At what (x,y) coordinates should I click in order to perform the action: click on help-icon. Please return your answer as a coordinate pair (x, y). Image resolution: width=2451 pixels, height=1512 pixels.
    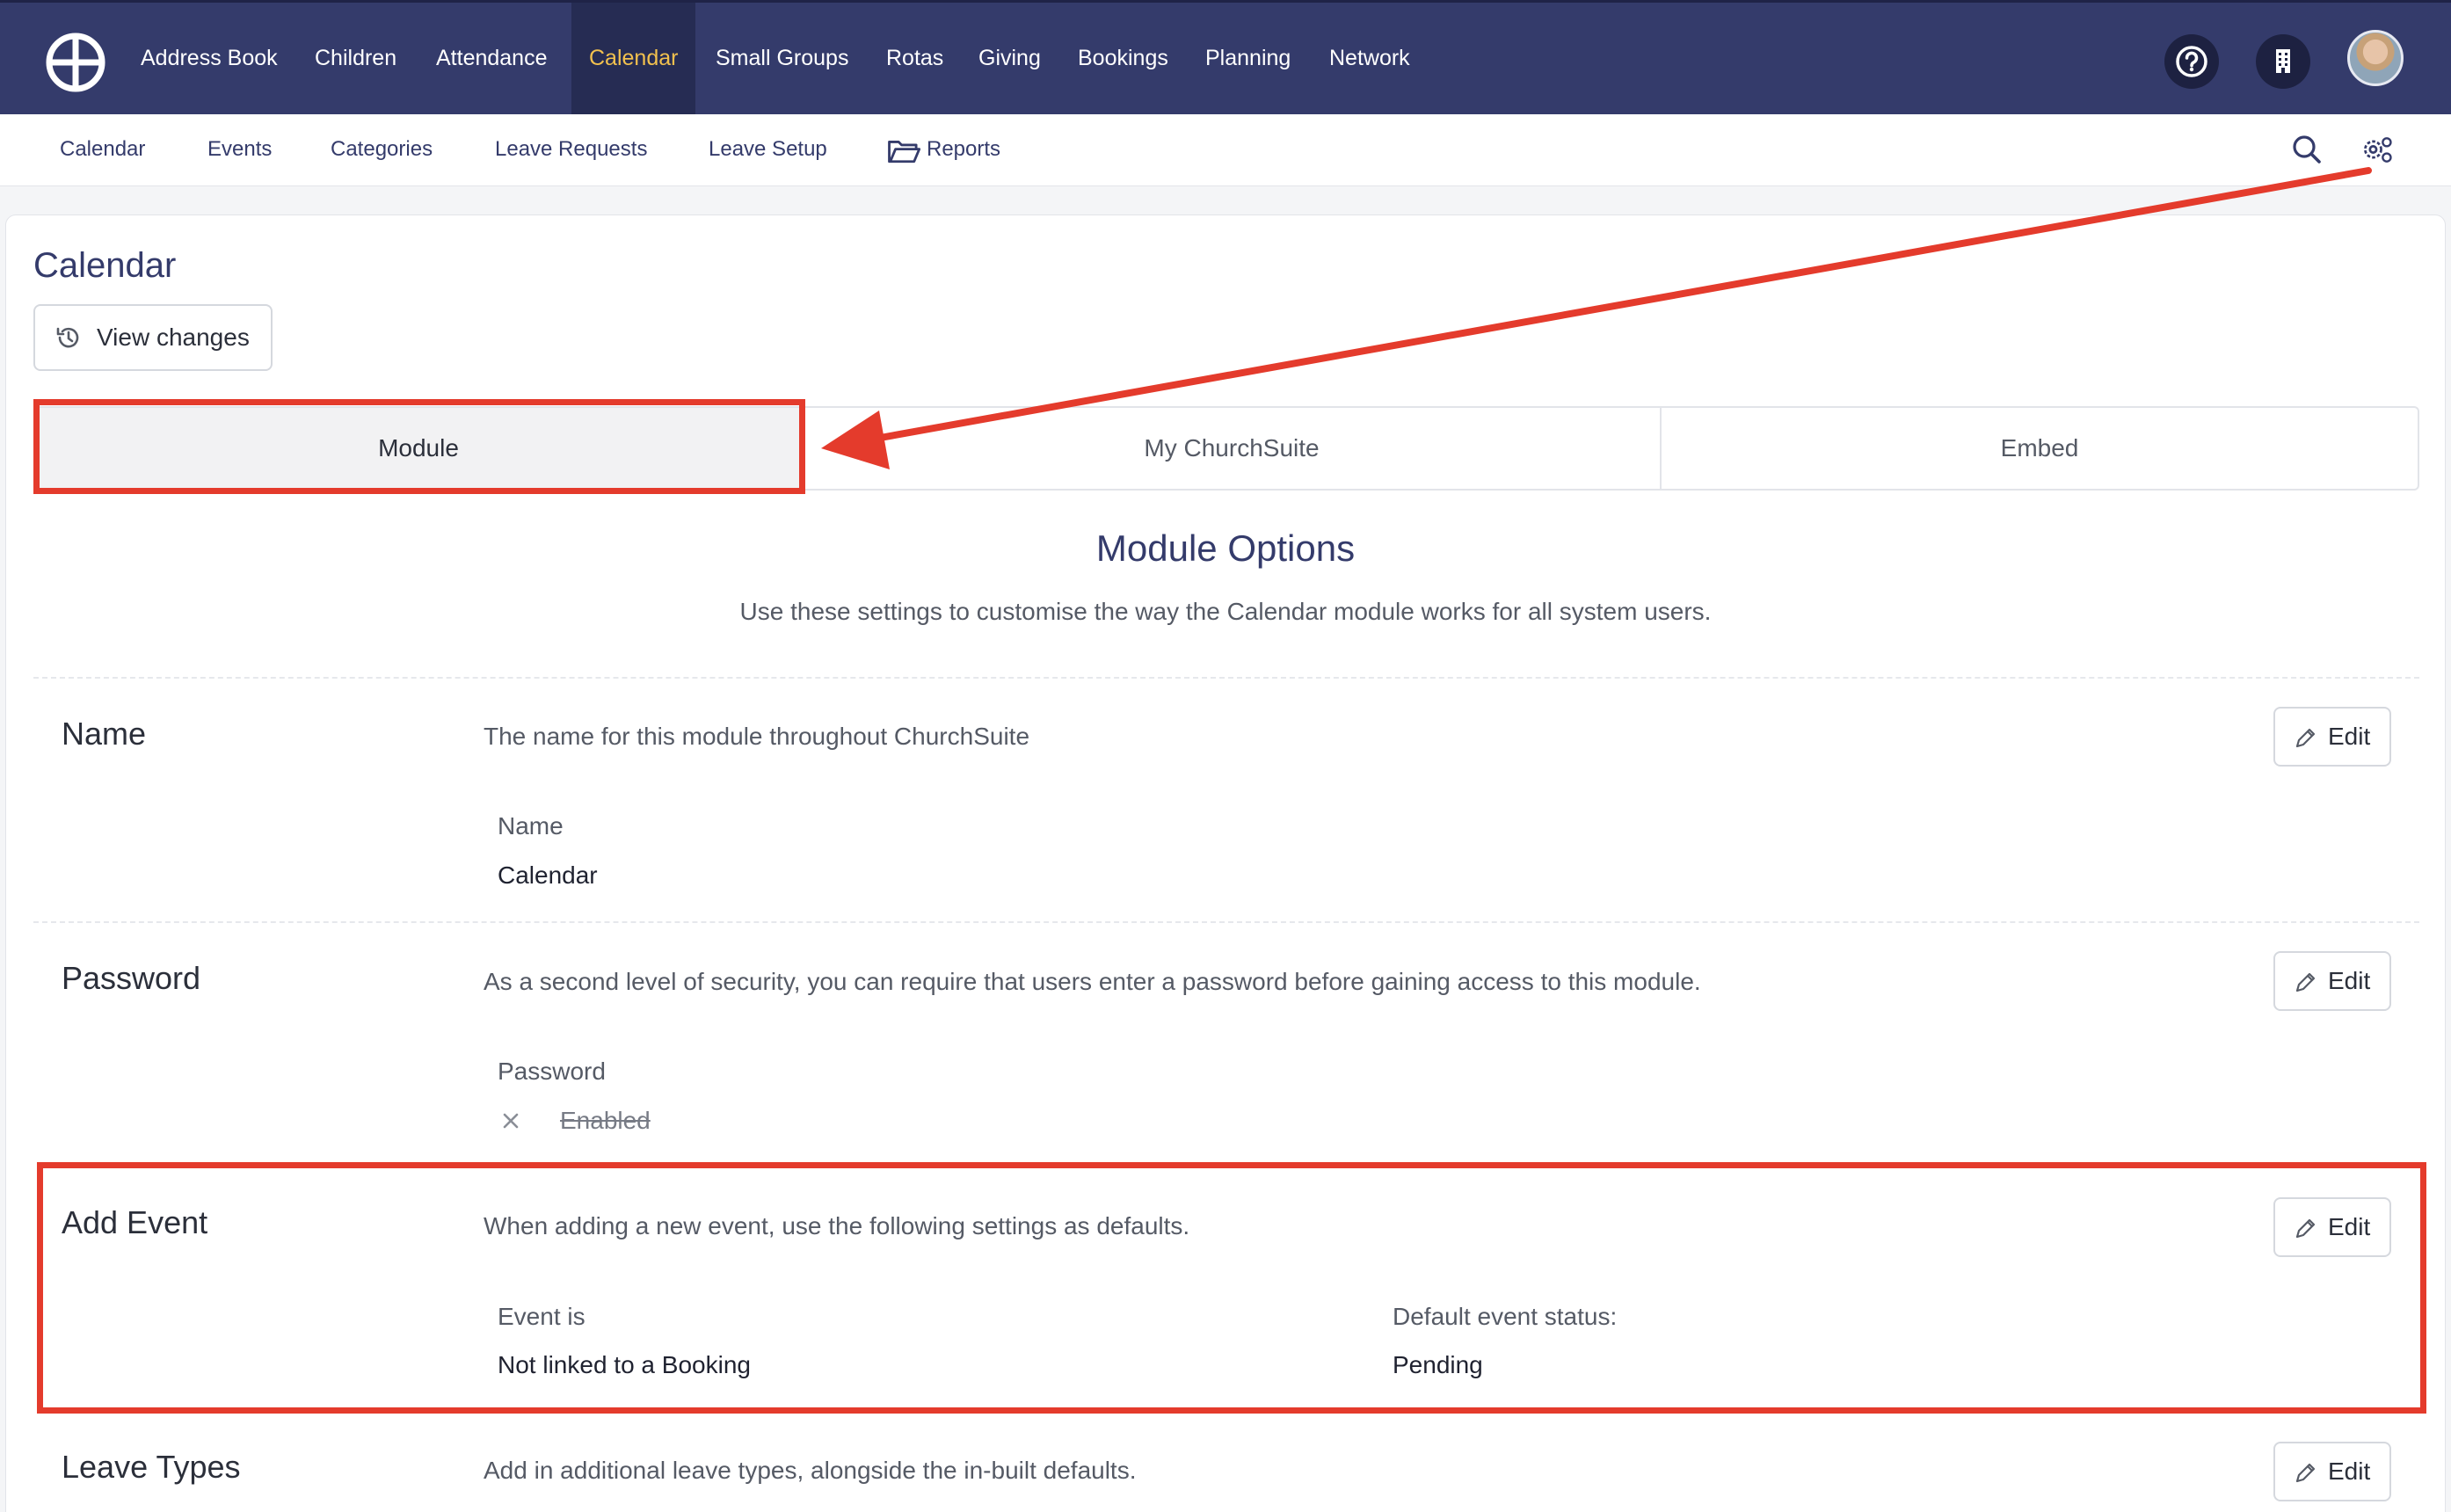
    Looking at the image, I should click on (2192, 62).